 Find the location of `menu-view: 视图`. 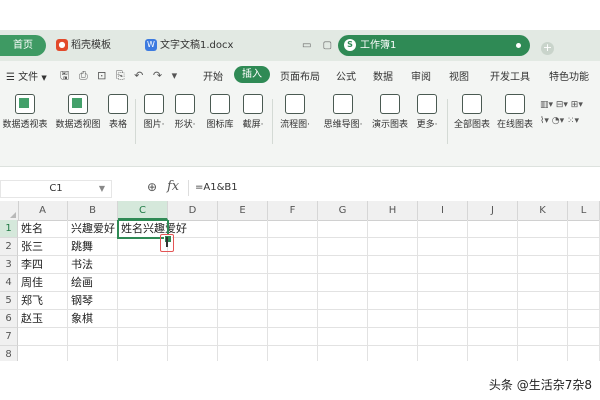

menu-view: 视图 is located at coordinates (459, 75).